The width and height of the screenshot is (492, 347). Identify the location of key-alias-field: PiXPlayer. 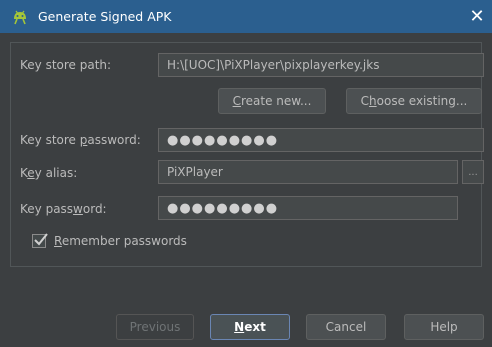
(308, 172).